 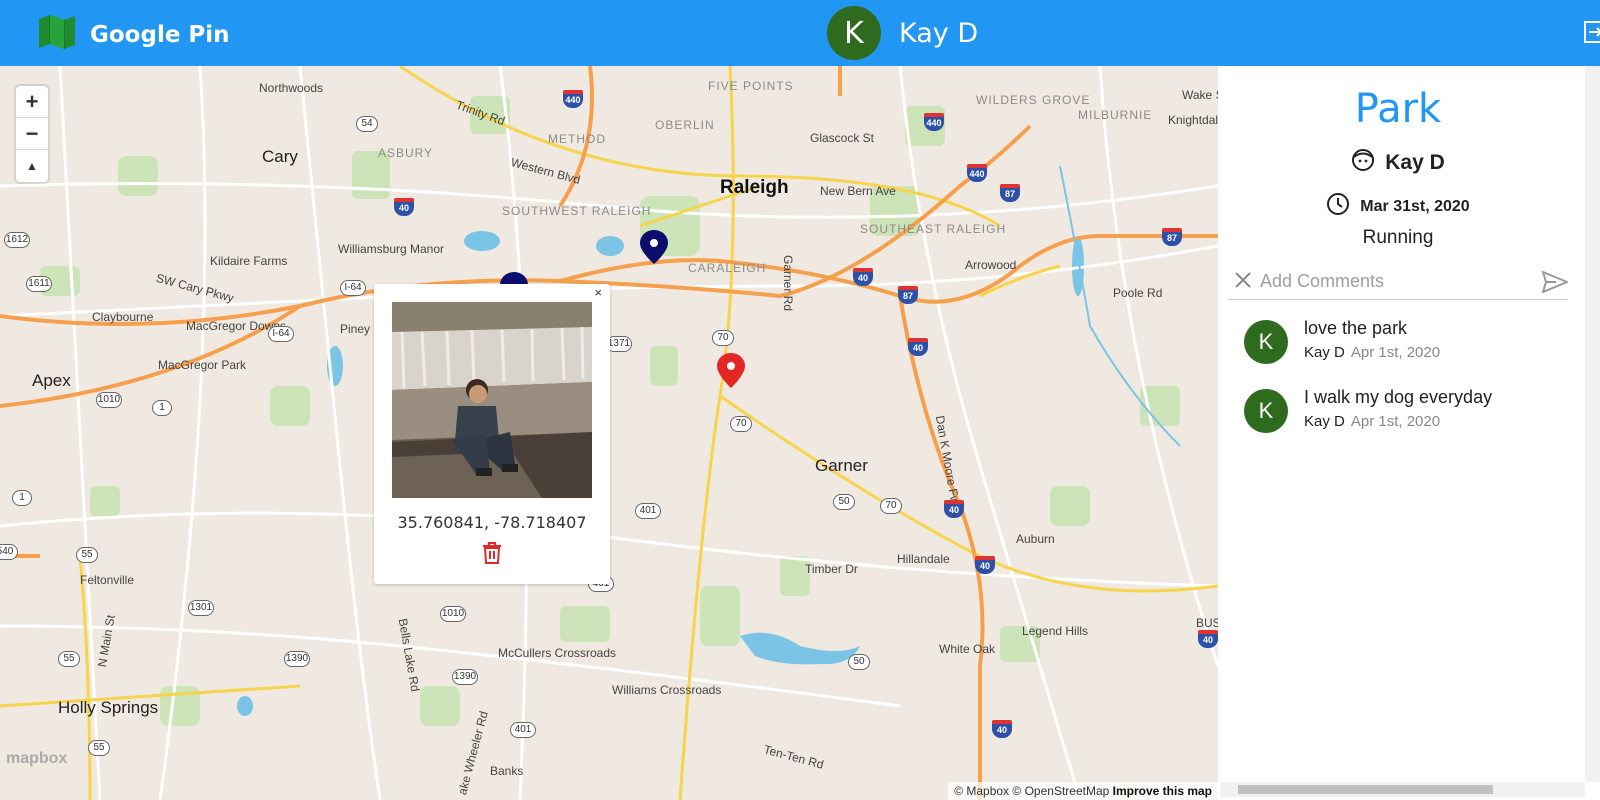 I want to click on app-bar: Google Pin K Kay D, so click(x=800, y=33).